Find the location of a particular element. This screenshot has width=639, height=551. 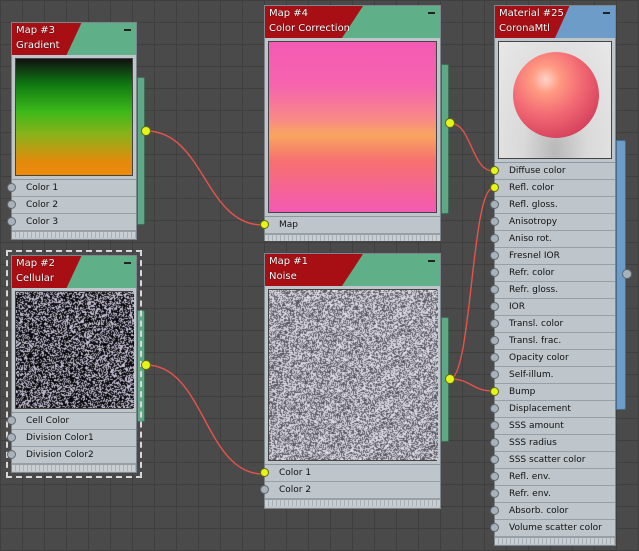

input-slot-anisotropy: Anisotropy is located at coordinates (552, 222).